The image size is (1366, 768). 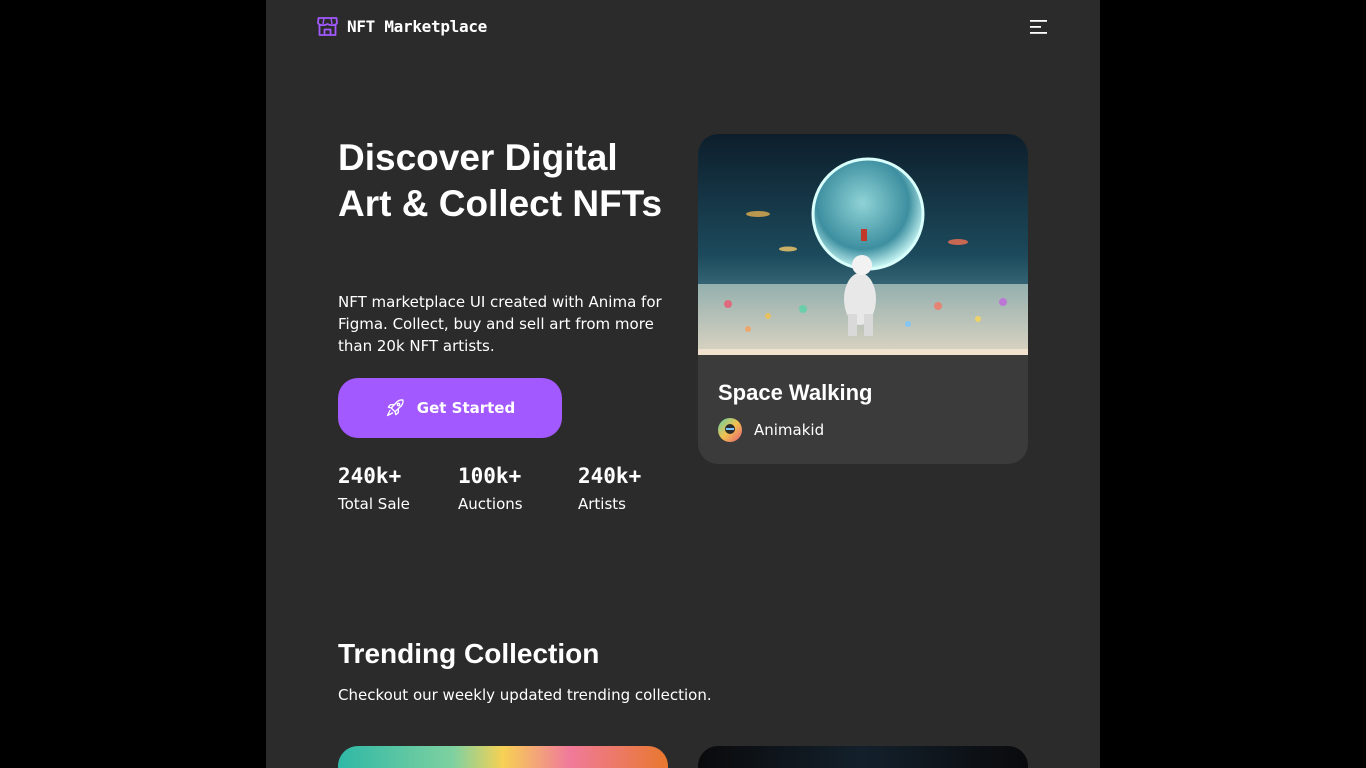 I want to click on hero-title: Discover Digital Art & Collect NFTs, so click(x=500, y=180).